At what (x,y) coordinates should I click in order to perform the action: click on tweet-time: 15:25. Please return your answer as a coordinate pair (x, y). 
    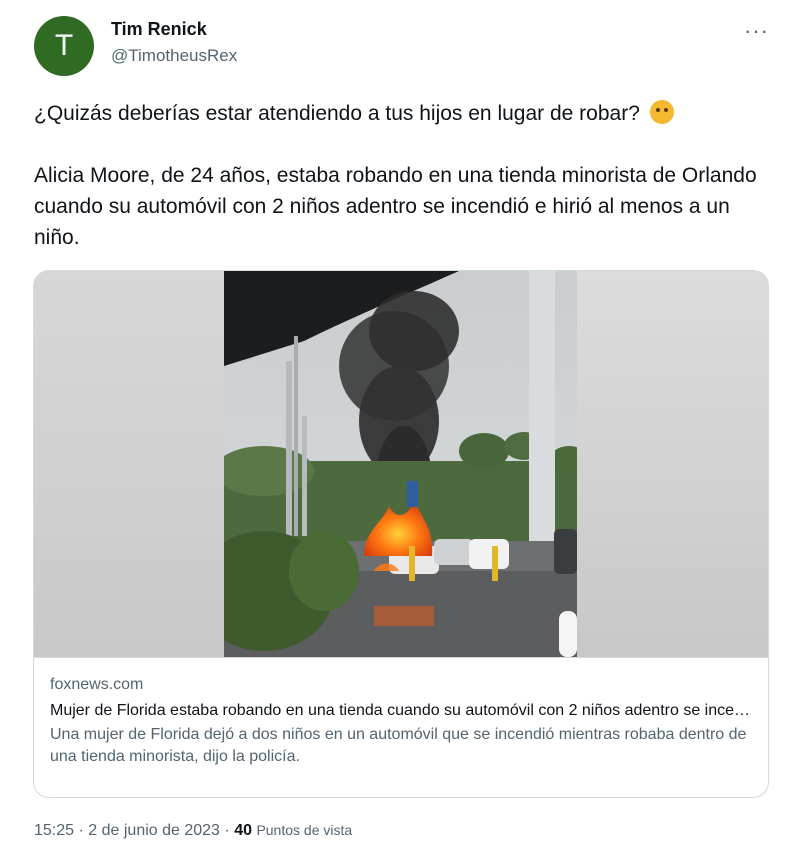
    Looking at the image, I should click on (54, 830).